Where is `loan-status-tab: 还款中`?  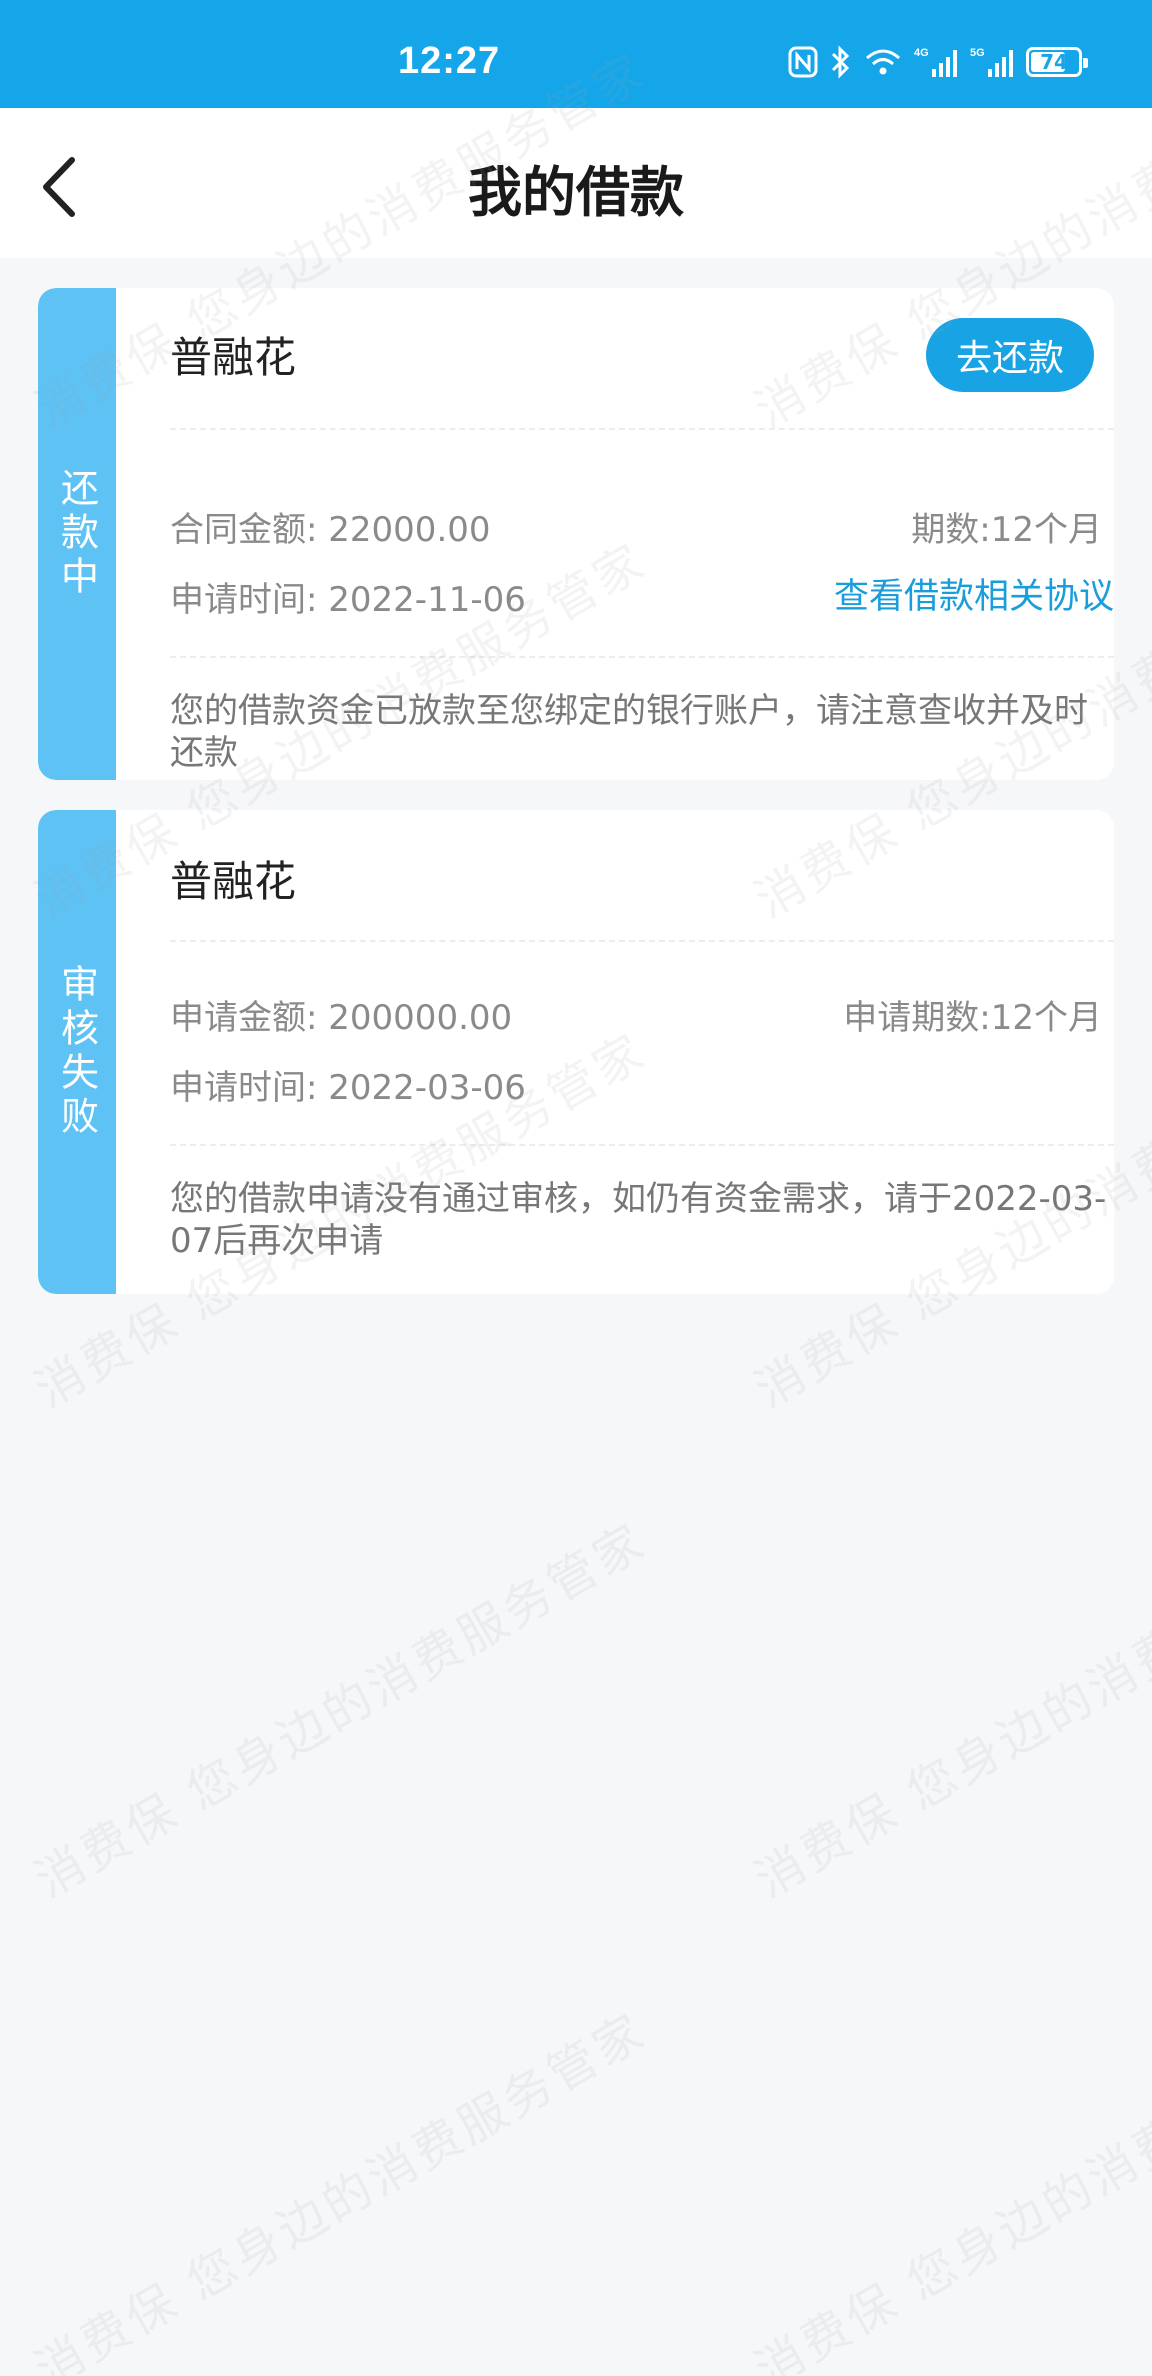 loan-status-tab: 还款中 is located at coordinates (77, 534).